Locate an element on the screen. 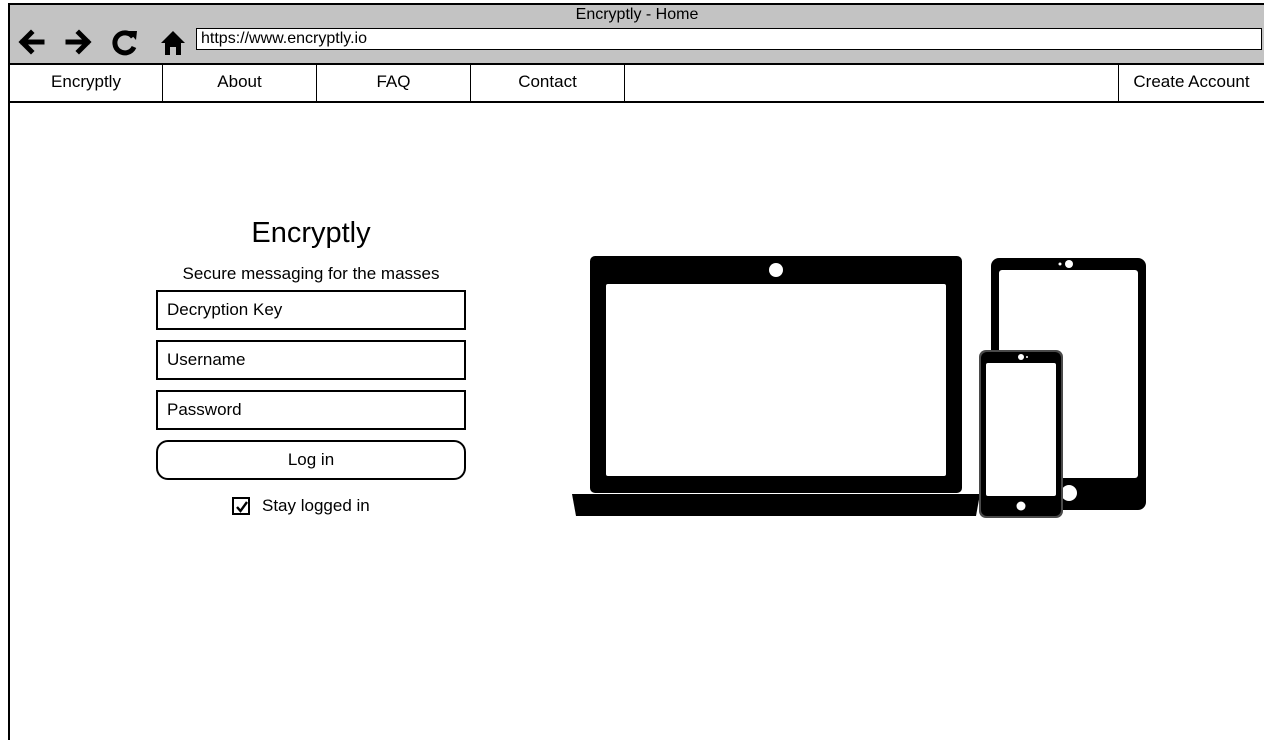  phone-camera is located at coordinates (1021, 357).